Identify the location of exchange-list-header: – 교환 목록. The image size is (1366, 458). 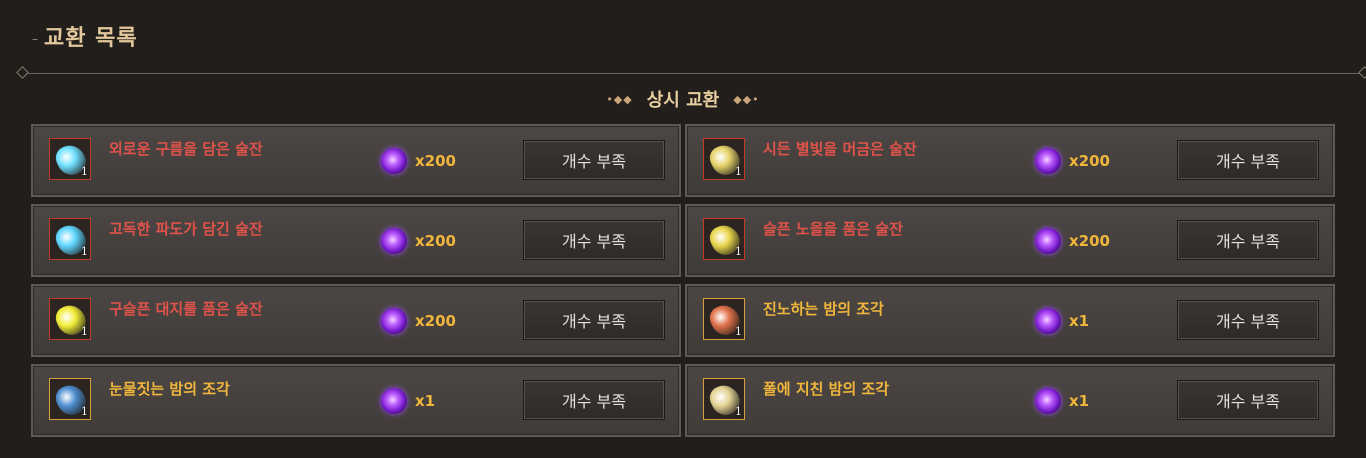
(85, 36).